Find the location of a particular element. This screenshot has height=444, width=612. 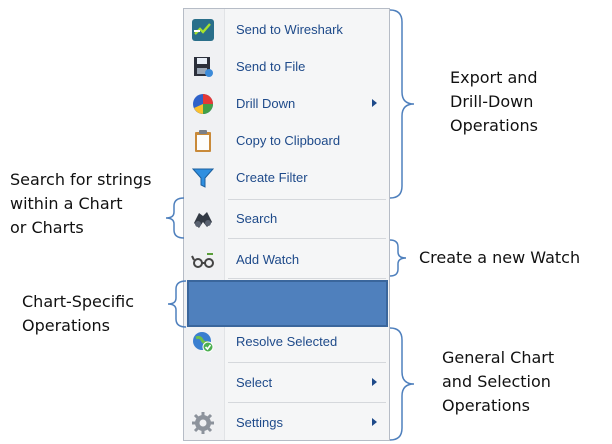

annotation-line: and Selection is located at coordinates (496, 381).